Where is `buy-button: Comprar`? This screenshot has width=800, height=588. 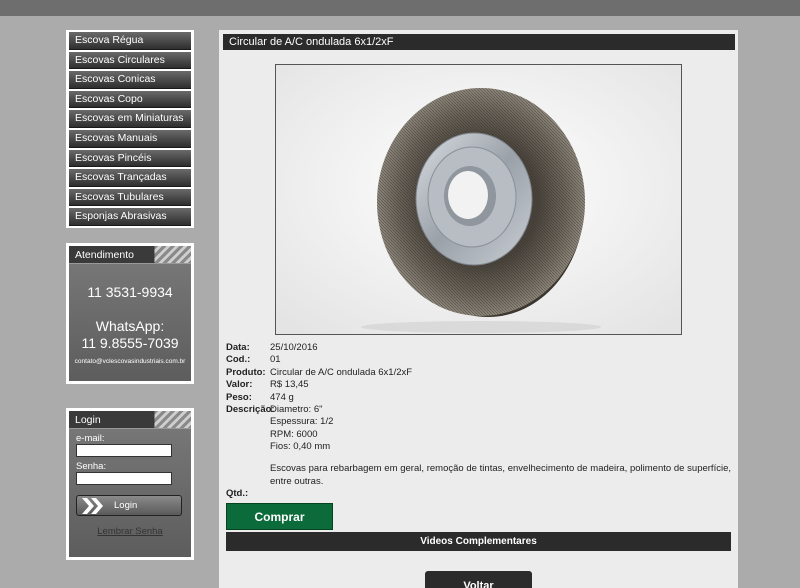
buy-button: Comprar is located at coordinates (279, 516).